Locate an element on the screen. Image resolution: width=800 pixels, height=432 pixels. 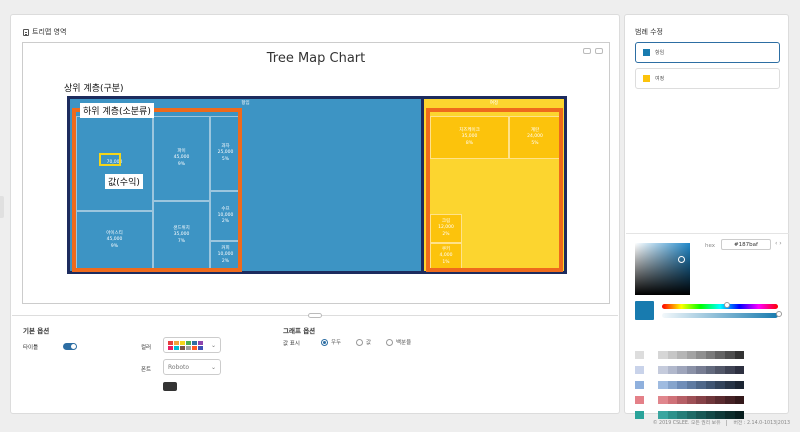
font-color-button is located at coordinates (170, 386).